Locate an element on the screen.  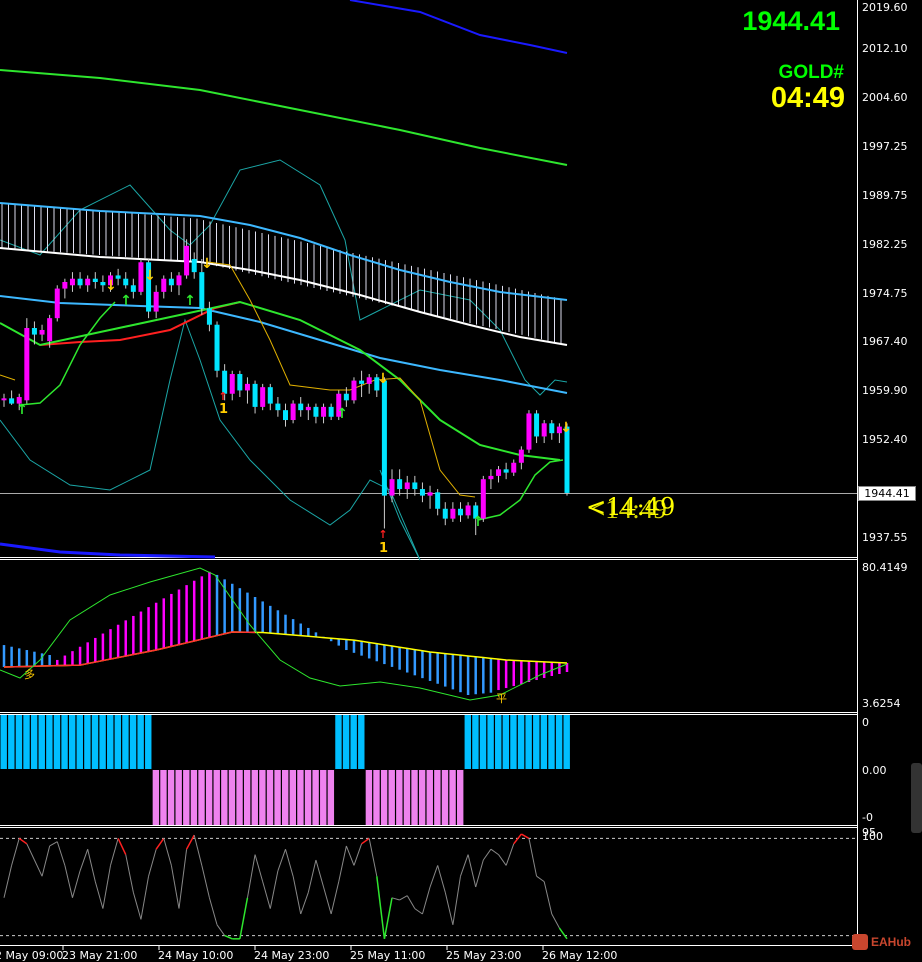
time-tick: 22 May 09:00 is located at coordinates (32, 955).